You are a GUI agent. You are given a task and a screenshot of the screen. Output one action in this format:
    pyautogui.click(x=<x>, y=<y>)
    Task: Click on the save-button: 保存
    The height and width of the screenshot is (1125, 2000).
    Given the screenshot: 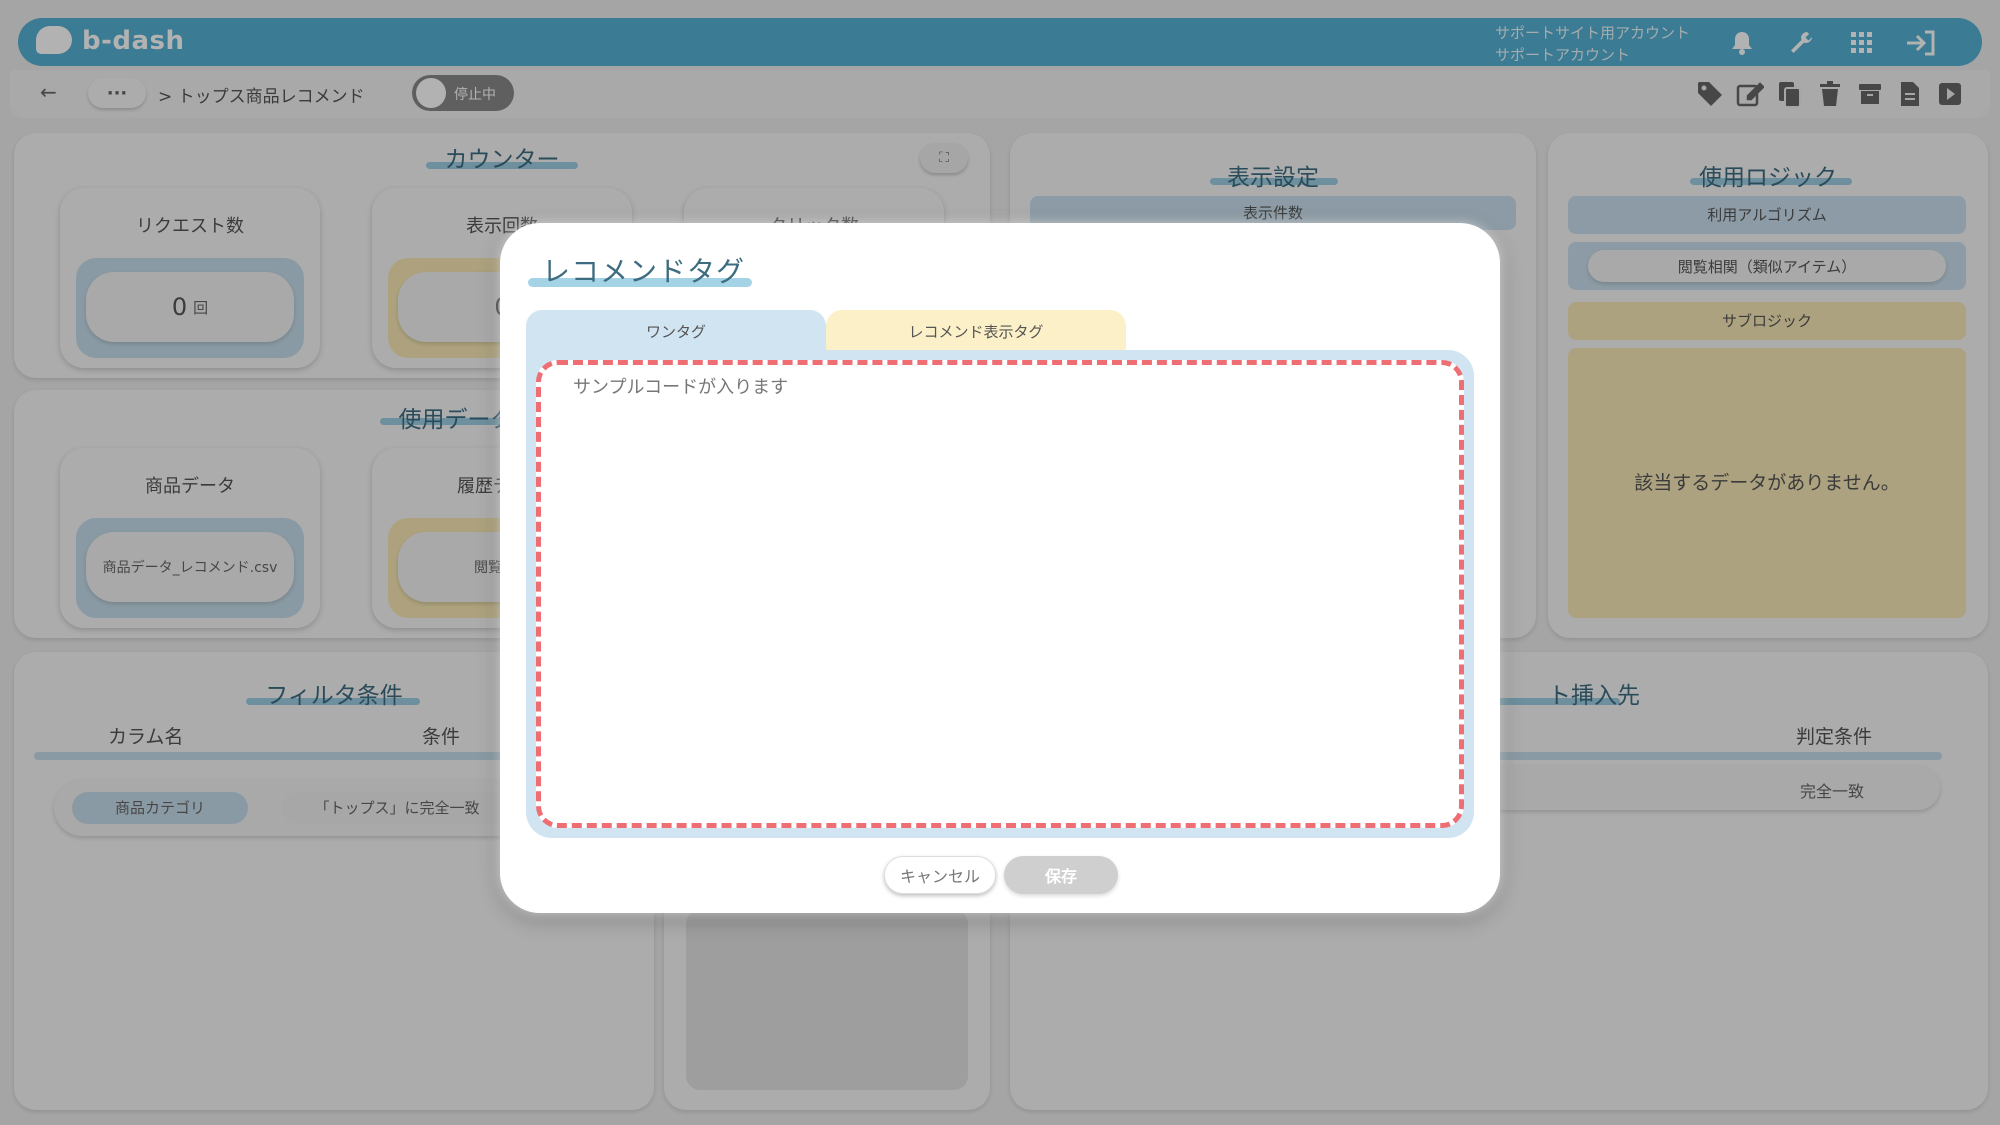 What is the action you would take?
    pyautogui.click(x=1061, y=875)
    